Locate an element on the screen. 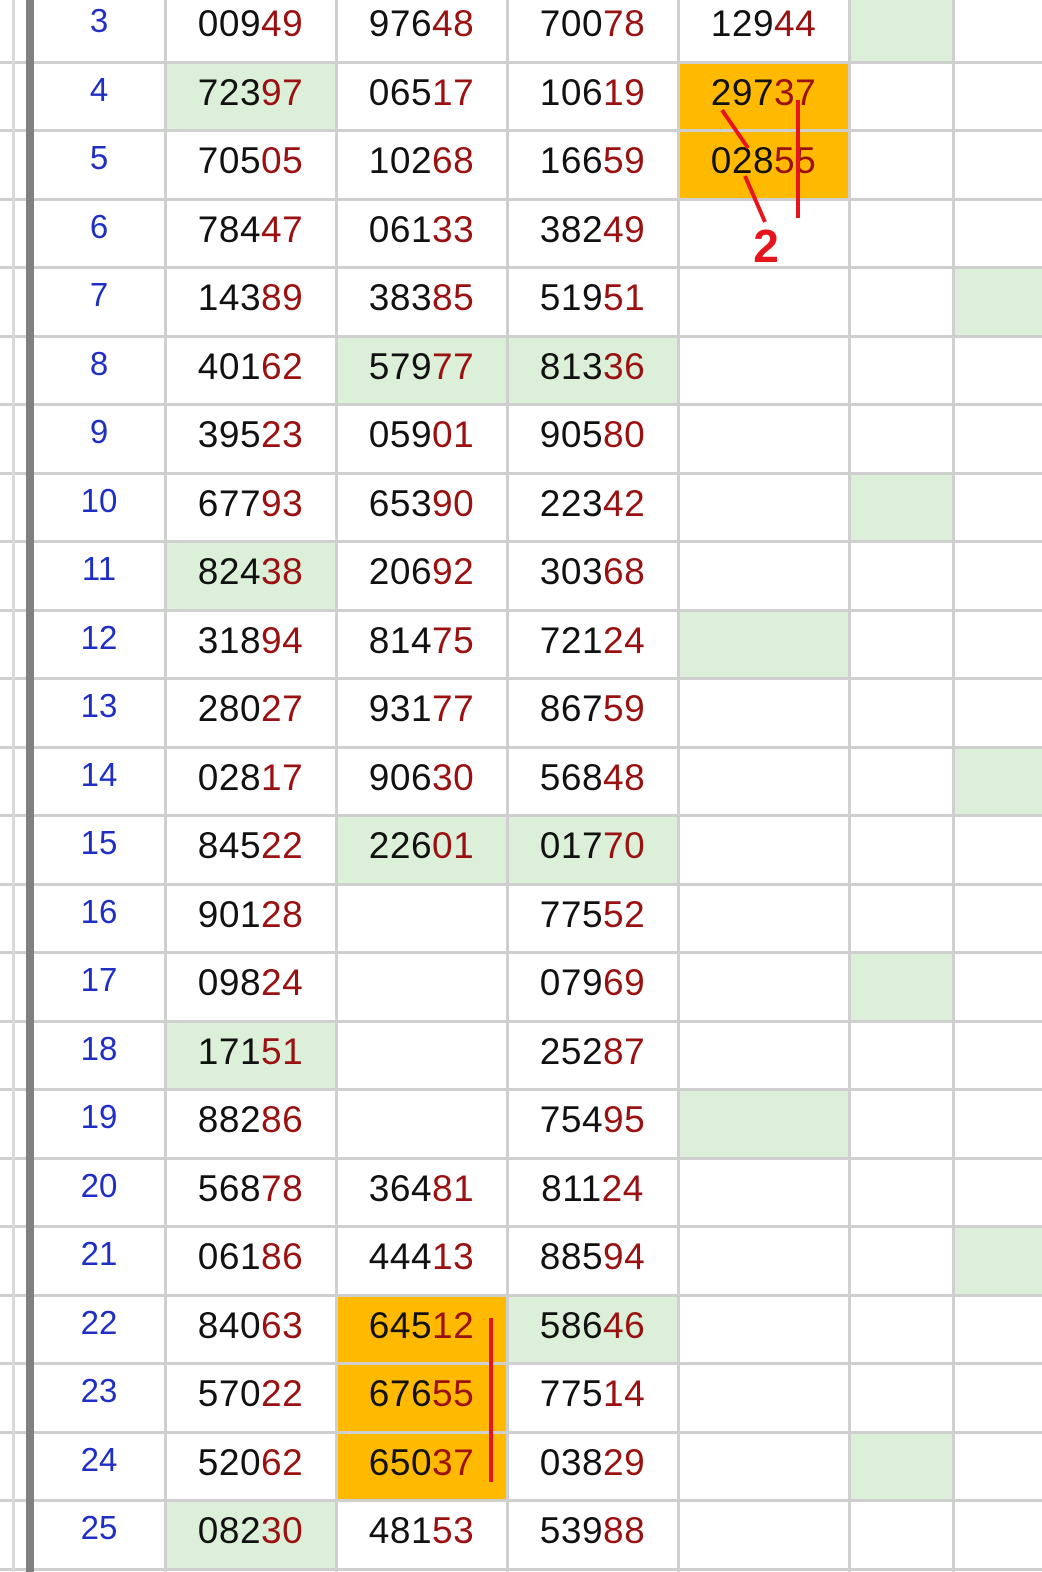  result-cell: 09824 is located at coordinates (250, 986).